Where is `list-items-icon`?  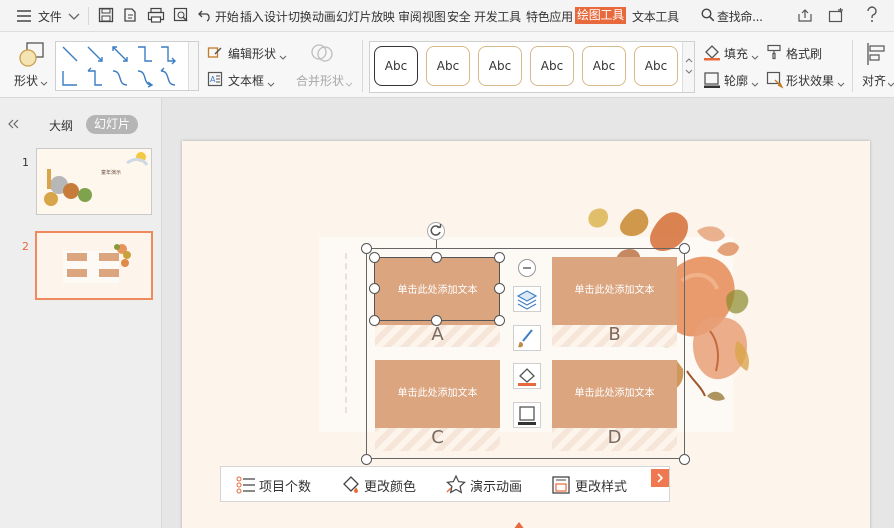
list-items-icon is located at coordinates (246, 485).